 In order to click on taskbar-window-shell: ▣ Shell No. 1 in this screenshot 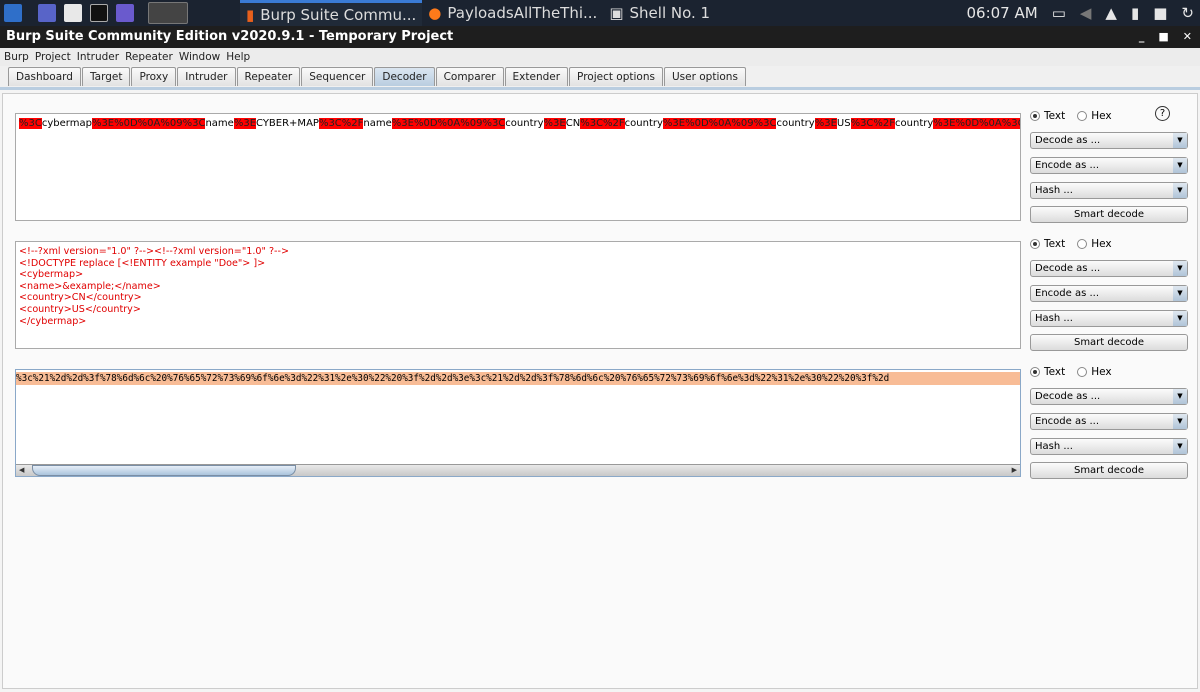, I will do `click(659, 13)`.